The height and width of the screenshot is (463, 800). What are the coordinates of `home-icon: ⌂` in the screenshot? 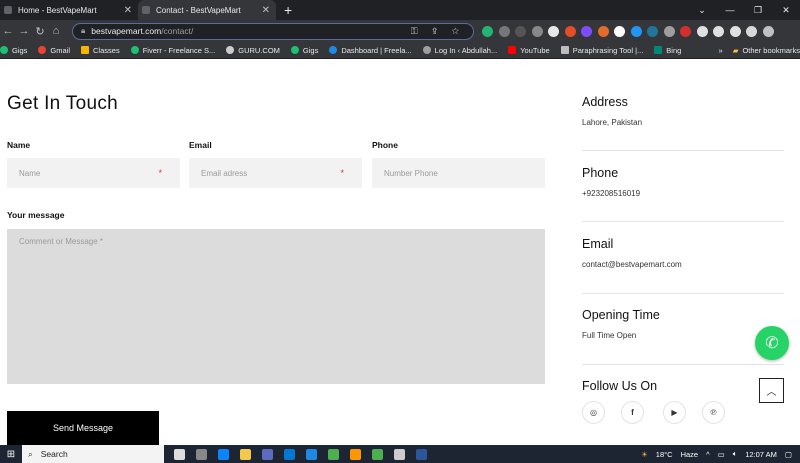 It's located at (56, 31).